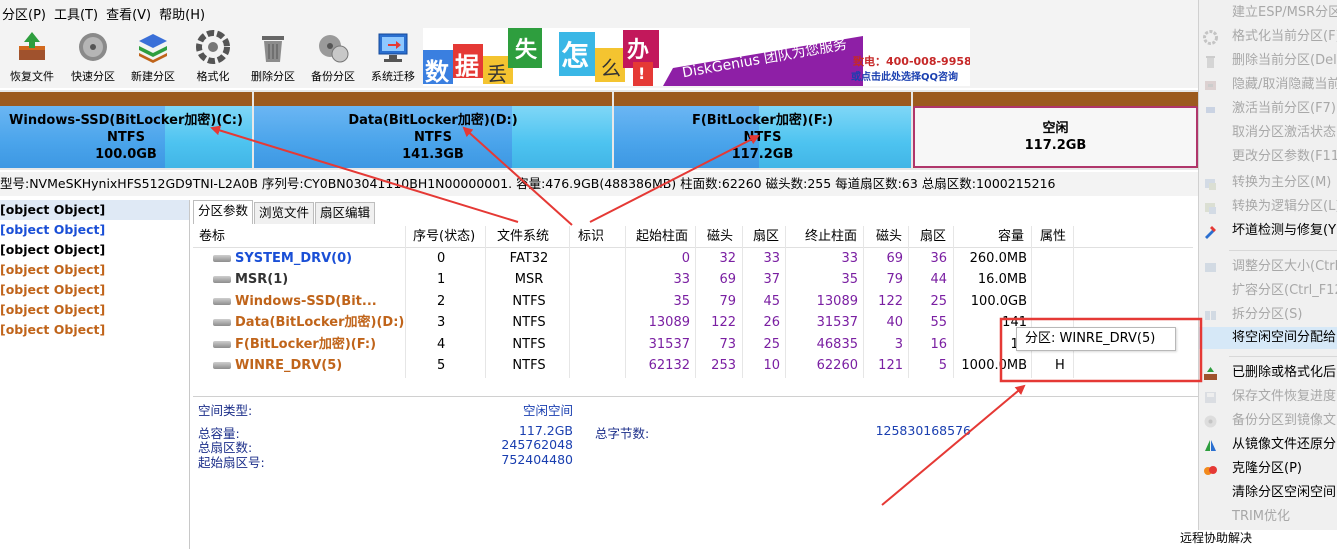 This screenshot has height=549, width=1337. What do you see at coordinates (1268, 267) in the screenshot?
I see `context-menu-item: 调整分区大小(Ctrl+` at bounding box center [1268, 267].